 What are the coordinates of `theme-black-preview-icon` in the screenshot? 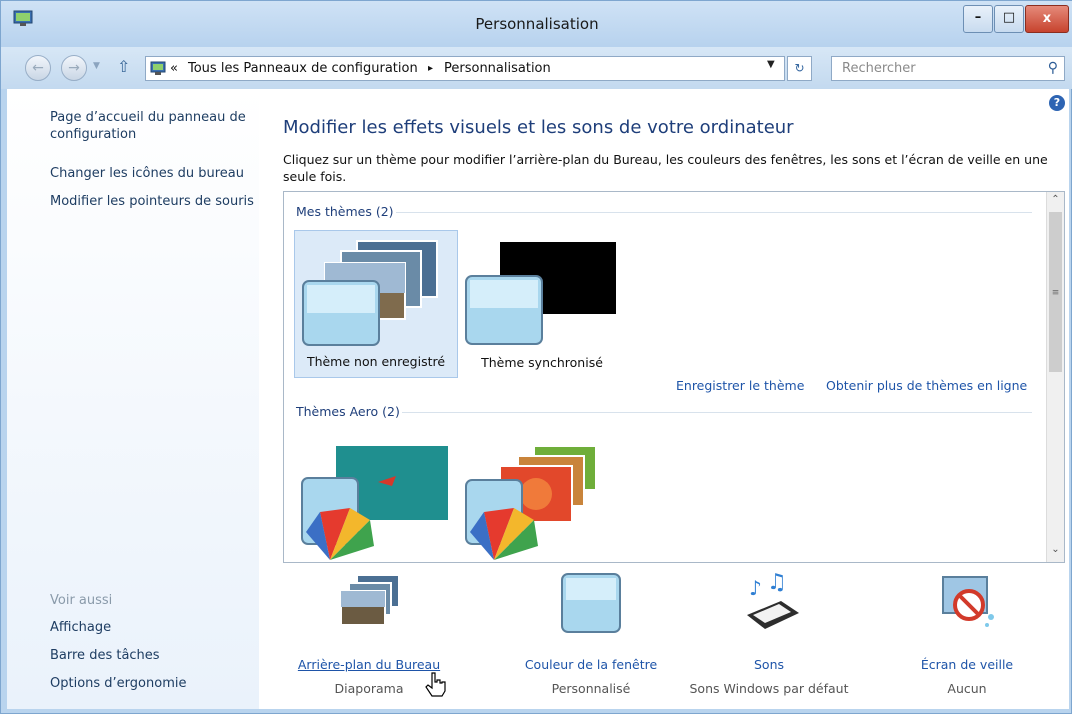 It's located at (540, 293).